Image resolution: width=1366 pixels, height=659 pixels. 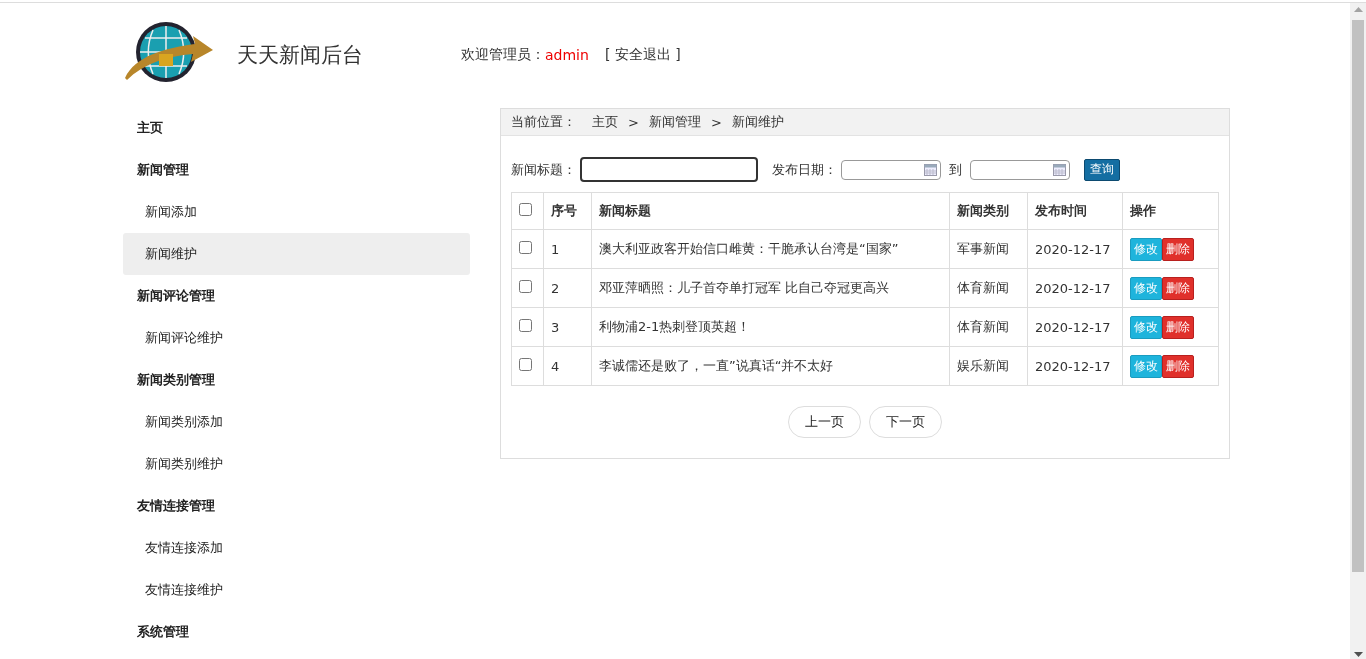 I want to click on news-title-cell: 澳大利亚政客开始信口雌黄：干脆承认台湾是“国家”, so click(x=749, y=248).